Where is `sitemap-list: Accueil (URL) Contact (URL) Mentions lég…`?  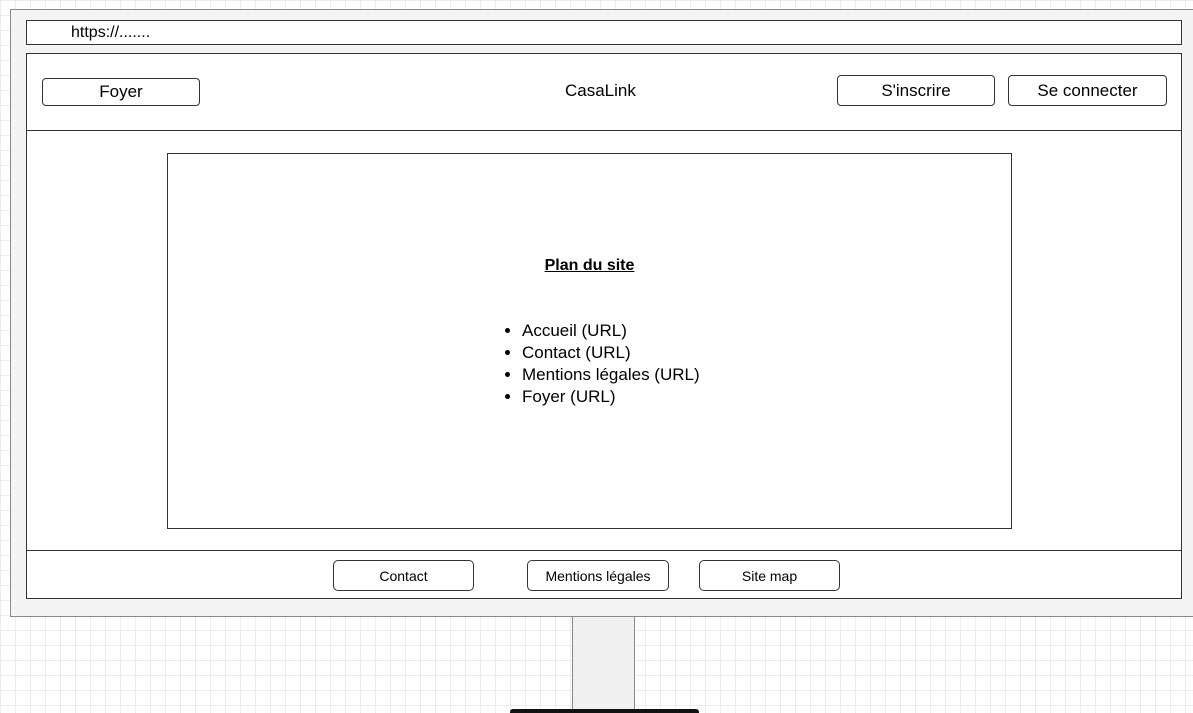
sitemap-list: Accueil (URL) Contact (URL) Mentions lég… is located at coordinates (611, 364).